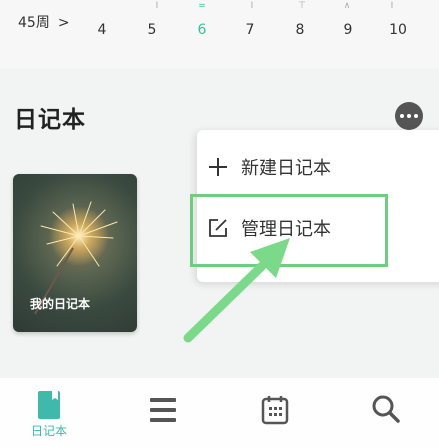 This screenshot has width=439, height=447. Describe the element at coordinates (202, 6) in the screenshot. I see `weekday-mark: =` at that location.